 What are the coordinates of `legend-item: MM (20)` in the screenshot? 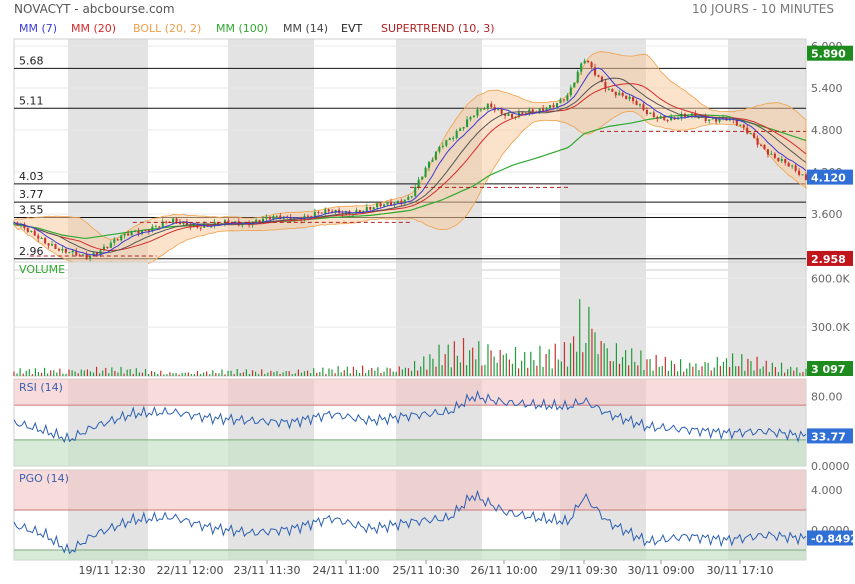 It's located at (93, 28).